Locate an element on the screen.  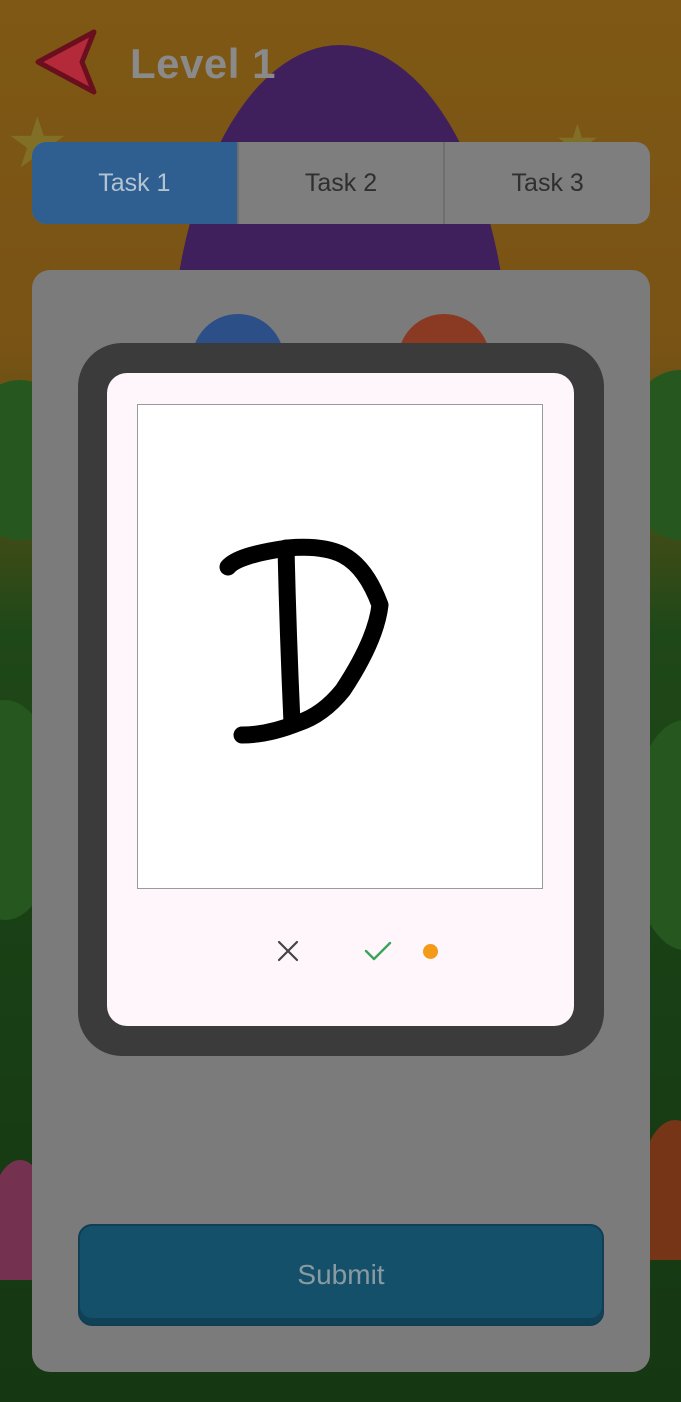
check-icon is located at coordinates (378, 951).